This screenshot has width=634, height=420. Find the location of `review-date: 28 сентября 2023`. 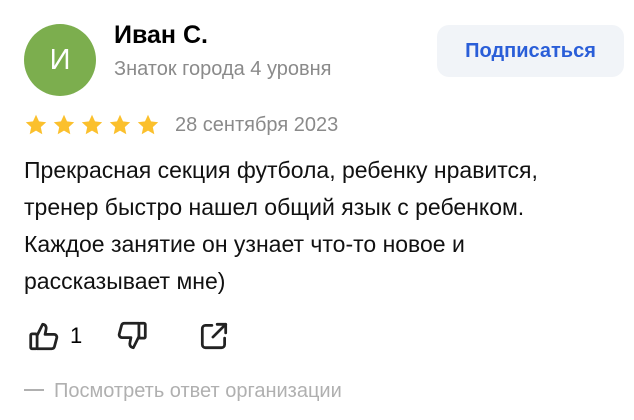

review-date: 28 сентября 2023 is located at coordinates (257, 125).